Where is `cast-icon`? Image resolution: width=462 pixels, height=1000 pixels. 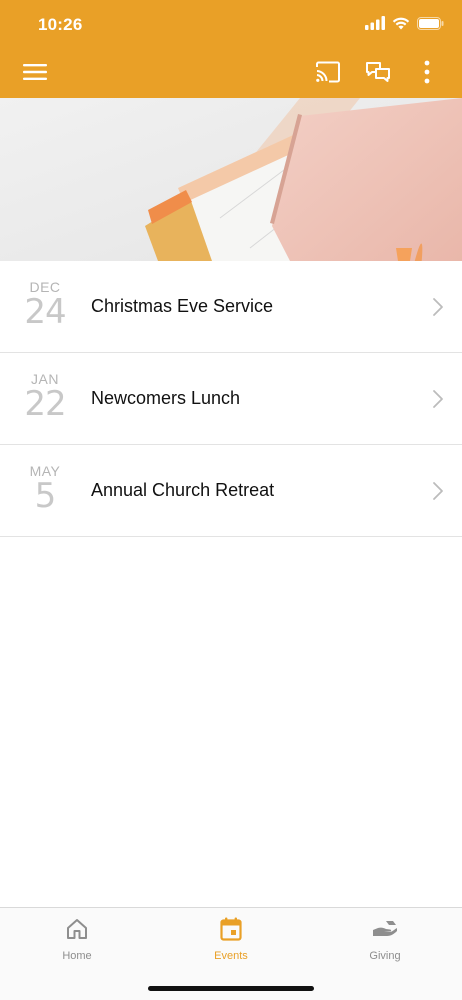 cast-icon is located at coordinates (328, 74).